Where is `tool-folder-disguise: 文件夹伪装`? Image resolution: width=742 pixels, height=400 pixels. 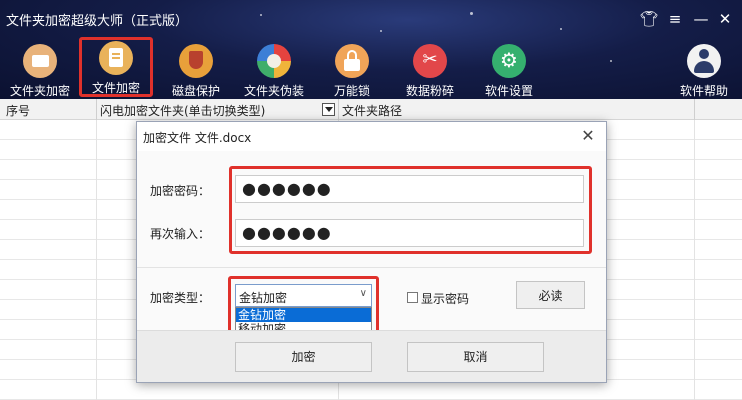
tool-folder-disguise: 文件夹伪装 is located at coordinates (274, 69).